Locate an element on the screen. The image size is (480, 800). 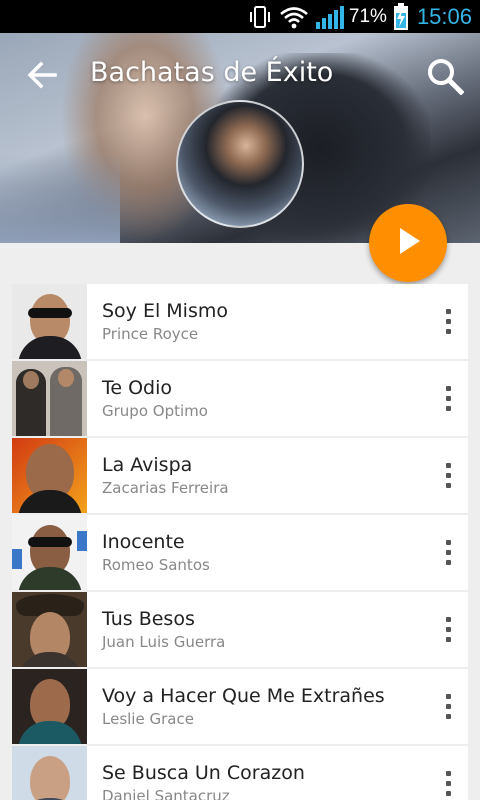
song-artist: Grupo Optimo is located at coordinates (155, 410).